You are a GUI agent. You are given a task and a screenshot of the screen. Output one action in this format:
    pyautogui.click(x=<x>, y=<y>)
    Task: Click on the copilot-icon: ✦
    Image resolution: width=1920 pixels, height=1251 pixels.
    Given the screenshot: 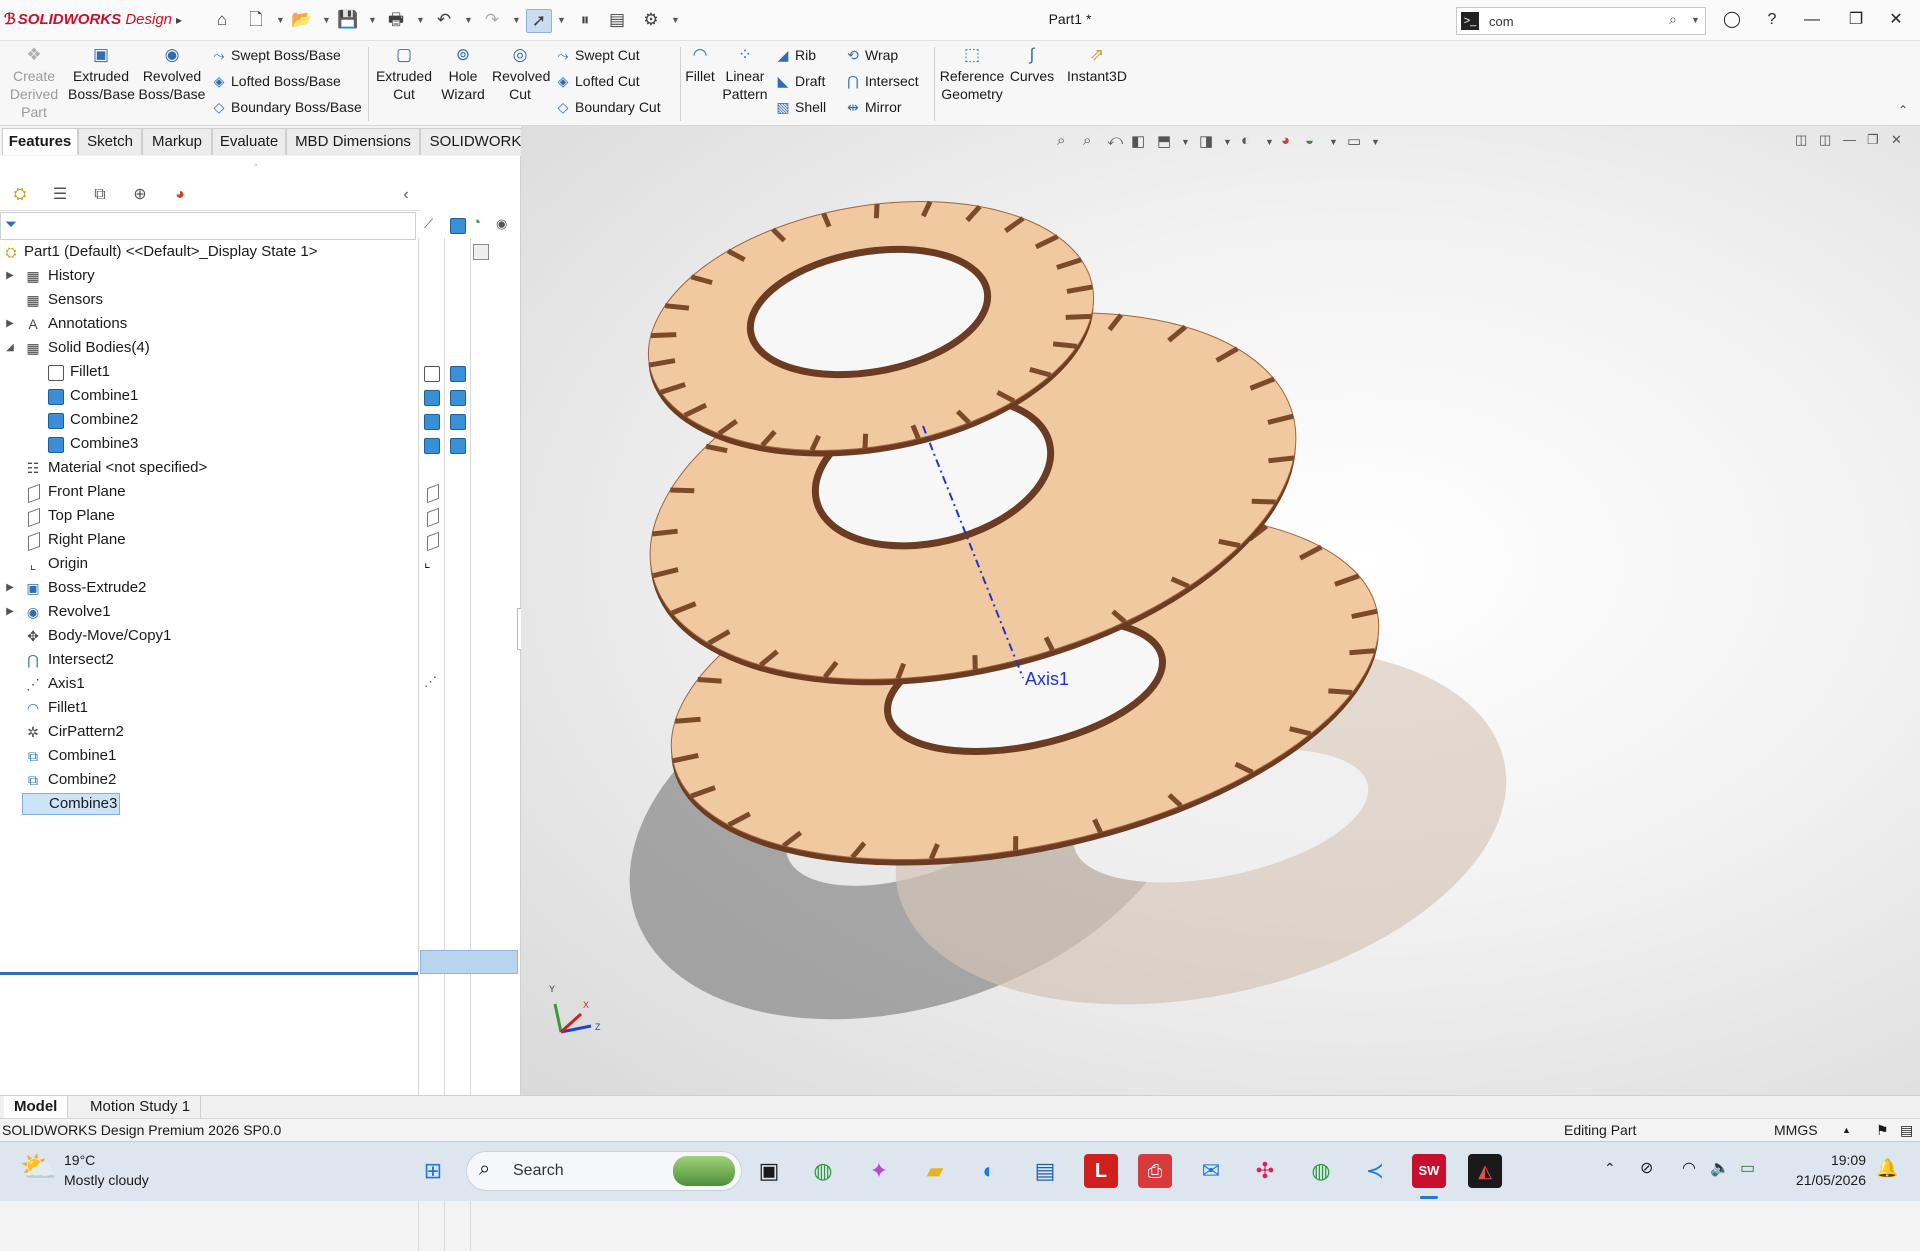 What is the action you would take?
    pyautogui.click(x=879, y=1171)
    